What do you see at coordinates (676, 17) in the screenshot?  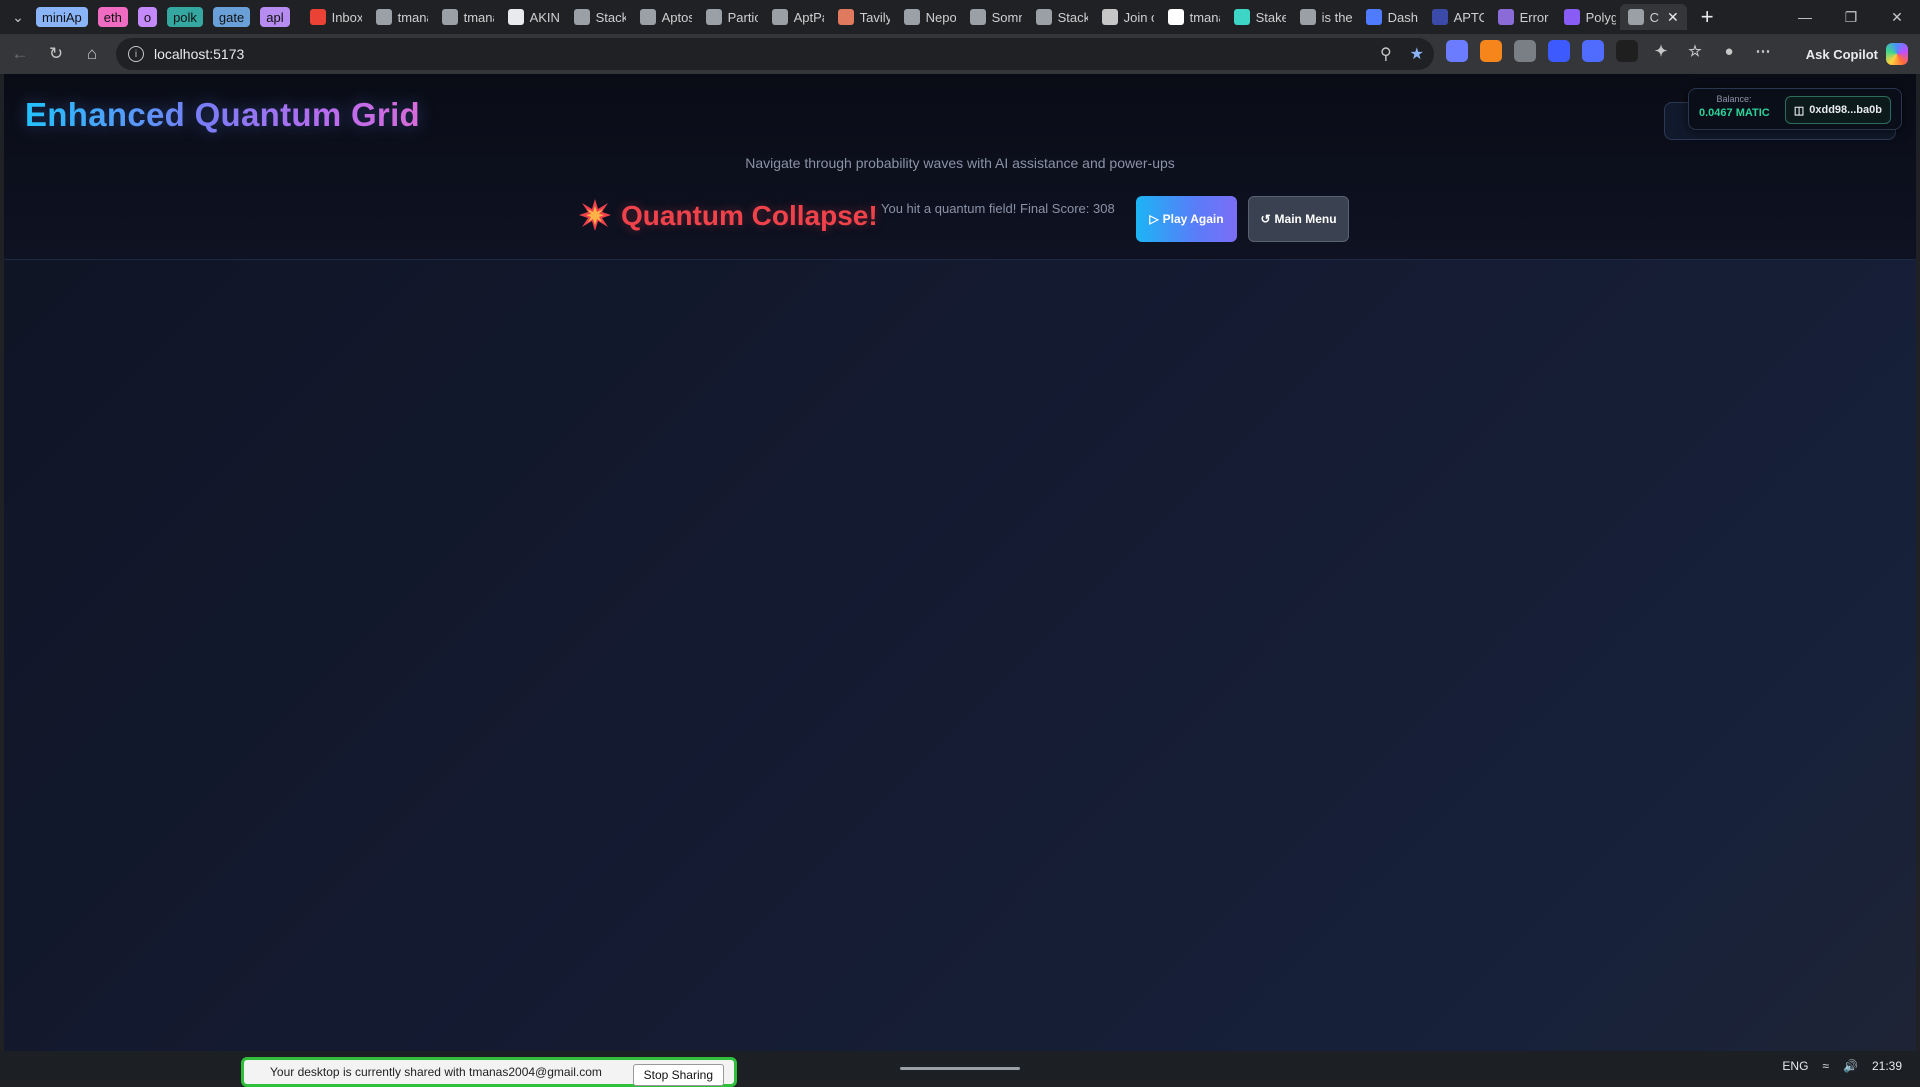 I see `tab-title: Aptos` at bounding box center [676, 17].